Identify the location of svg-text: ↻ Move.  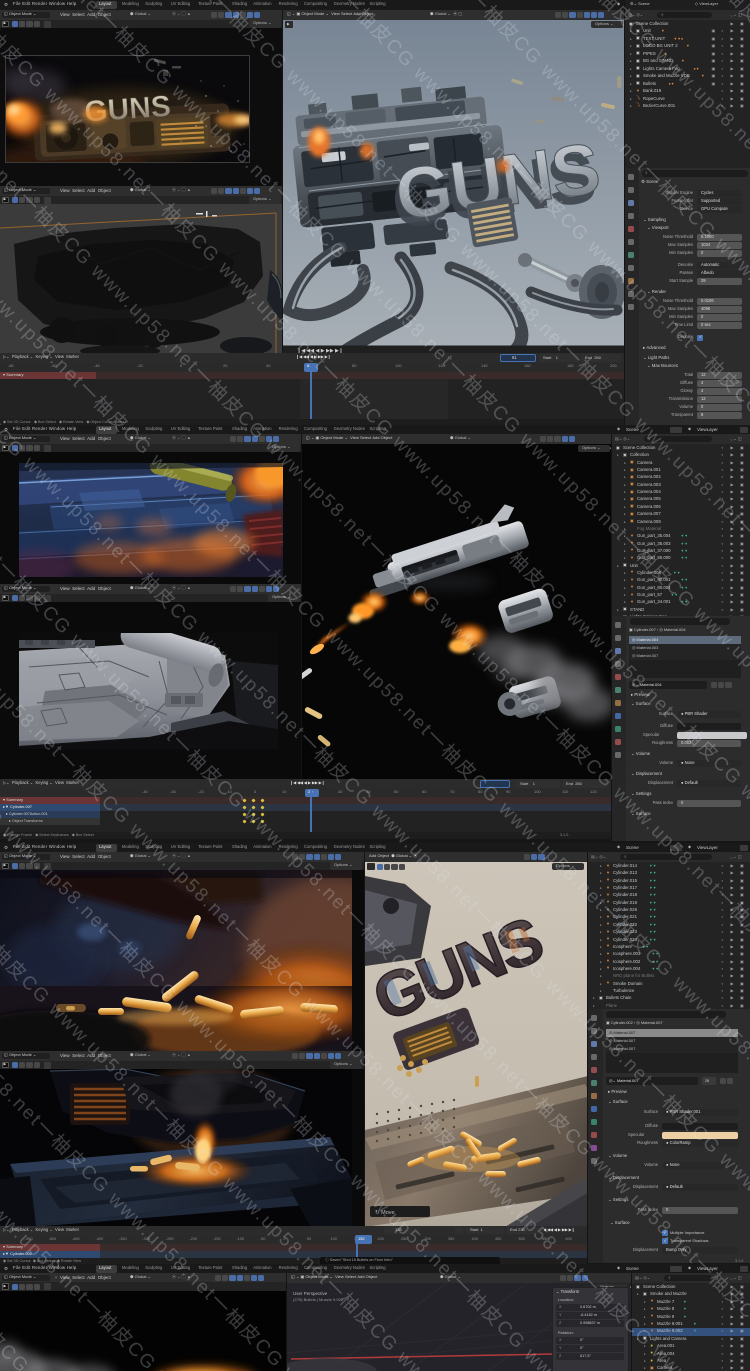
(385, 1212).